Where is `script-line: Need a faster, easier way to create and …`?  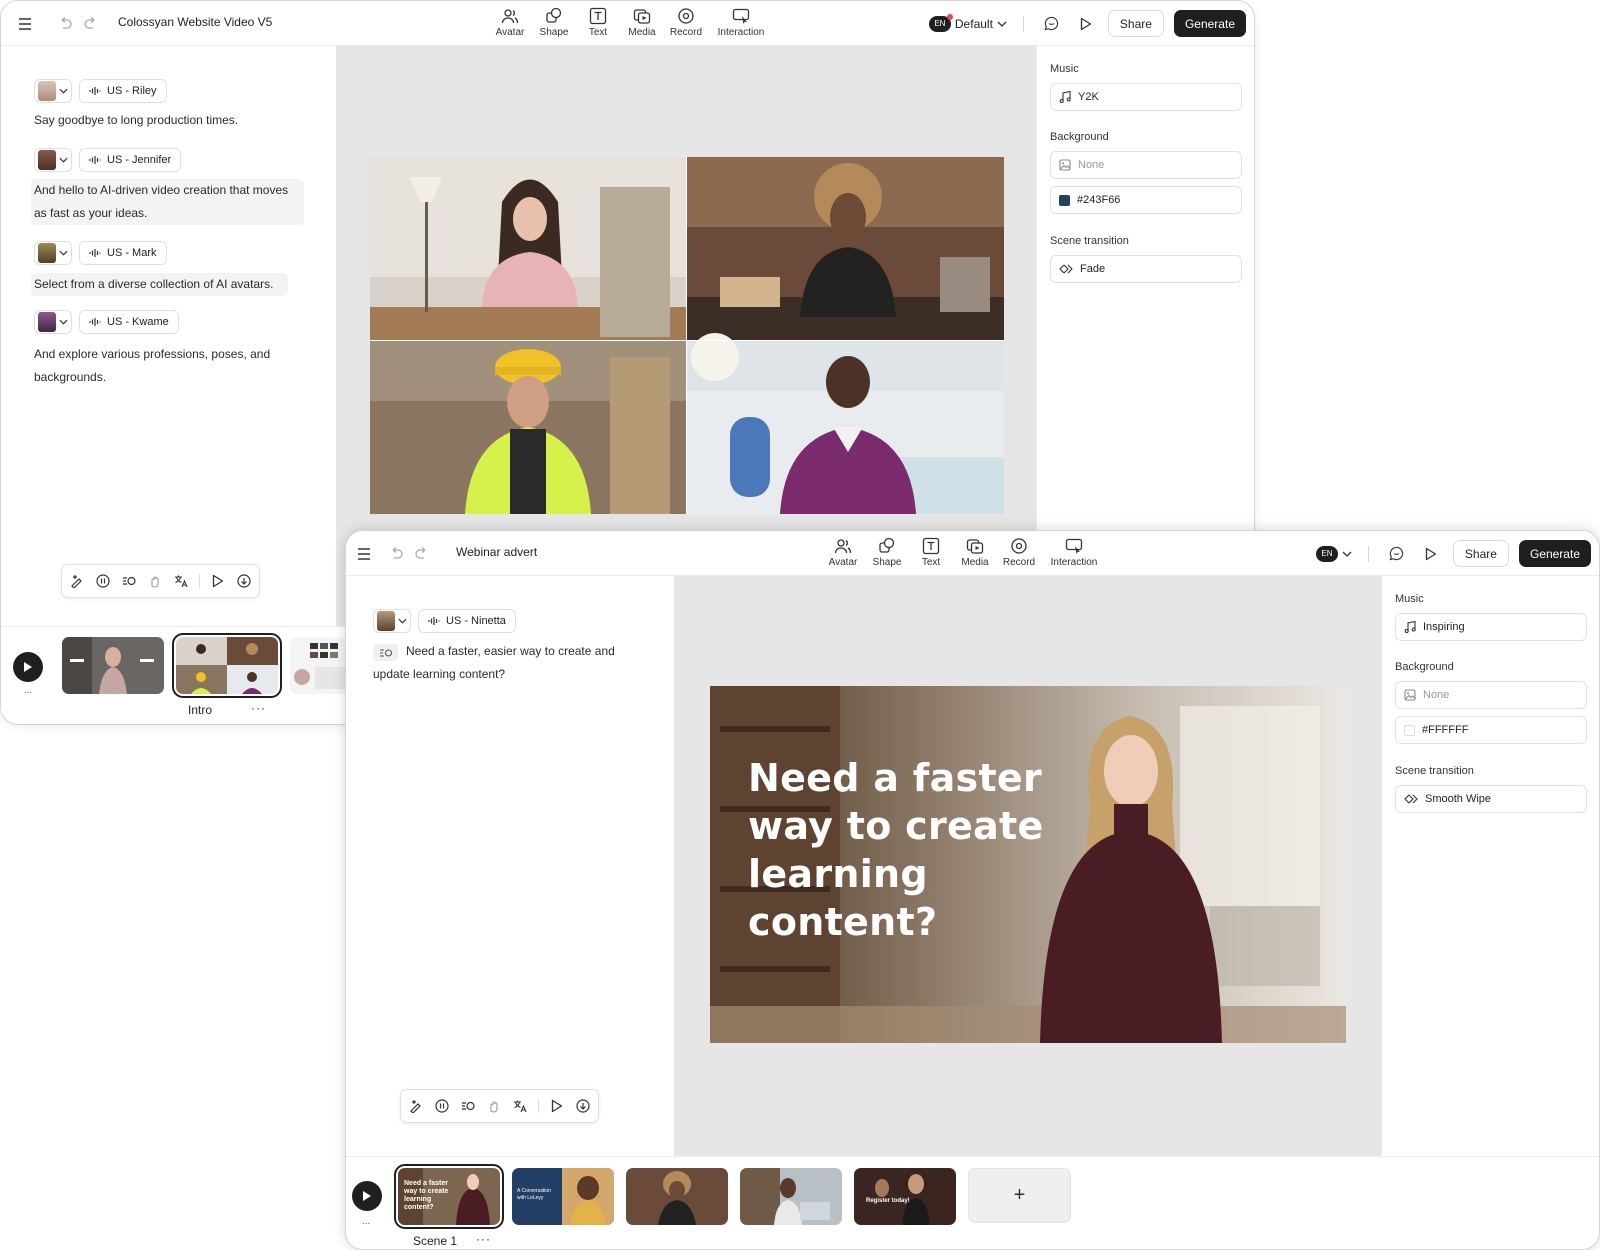
script-line: Need a faster, easier way to create and … is located at coordinates (508, 663).